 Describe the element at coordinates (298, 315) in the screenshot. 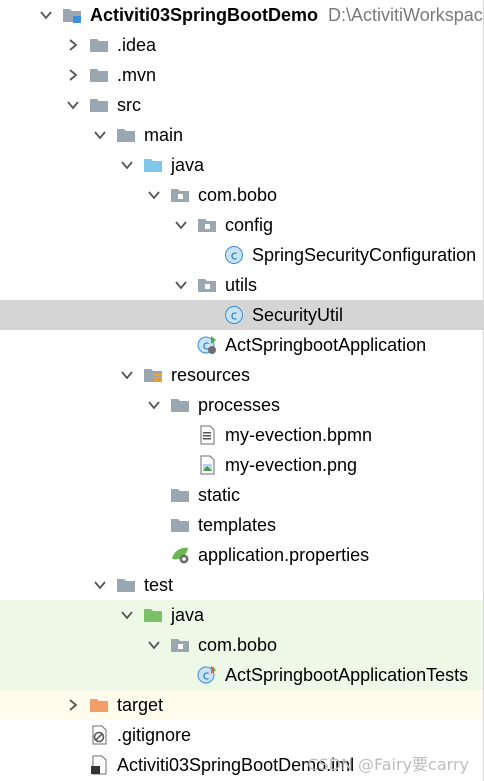

I see `tree-node-label: SecurityUtil` at that location.